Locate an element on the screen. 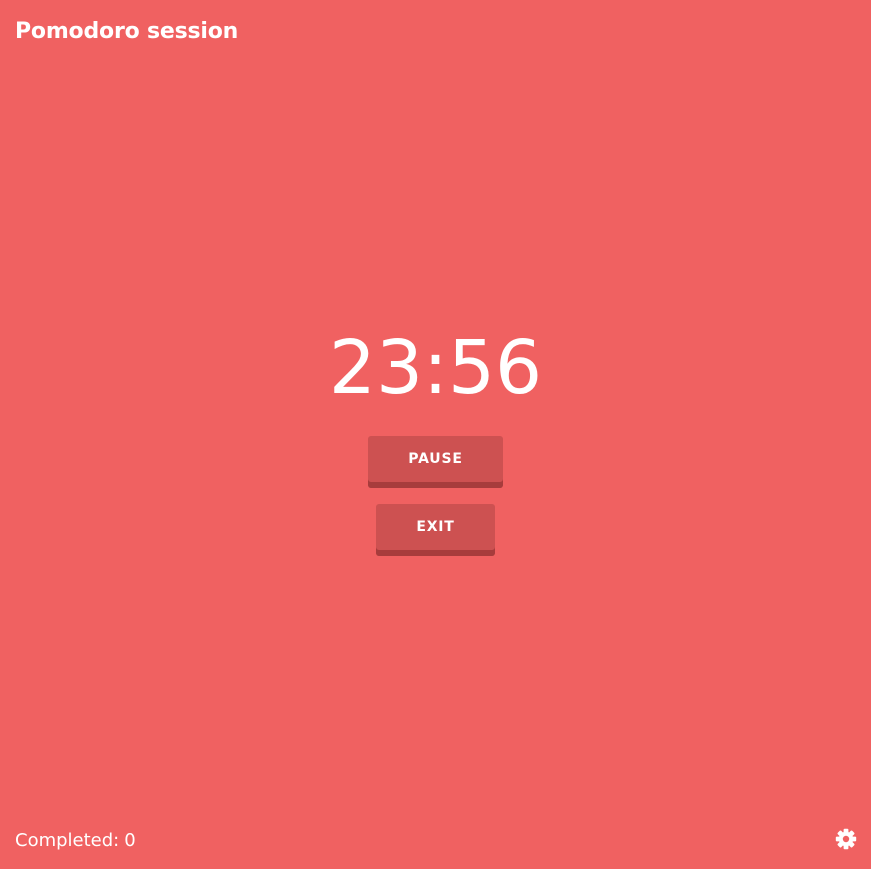  completed-counter: Completed: 0 is located at coordinates (75, 841).